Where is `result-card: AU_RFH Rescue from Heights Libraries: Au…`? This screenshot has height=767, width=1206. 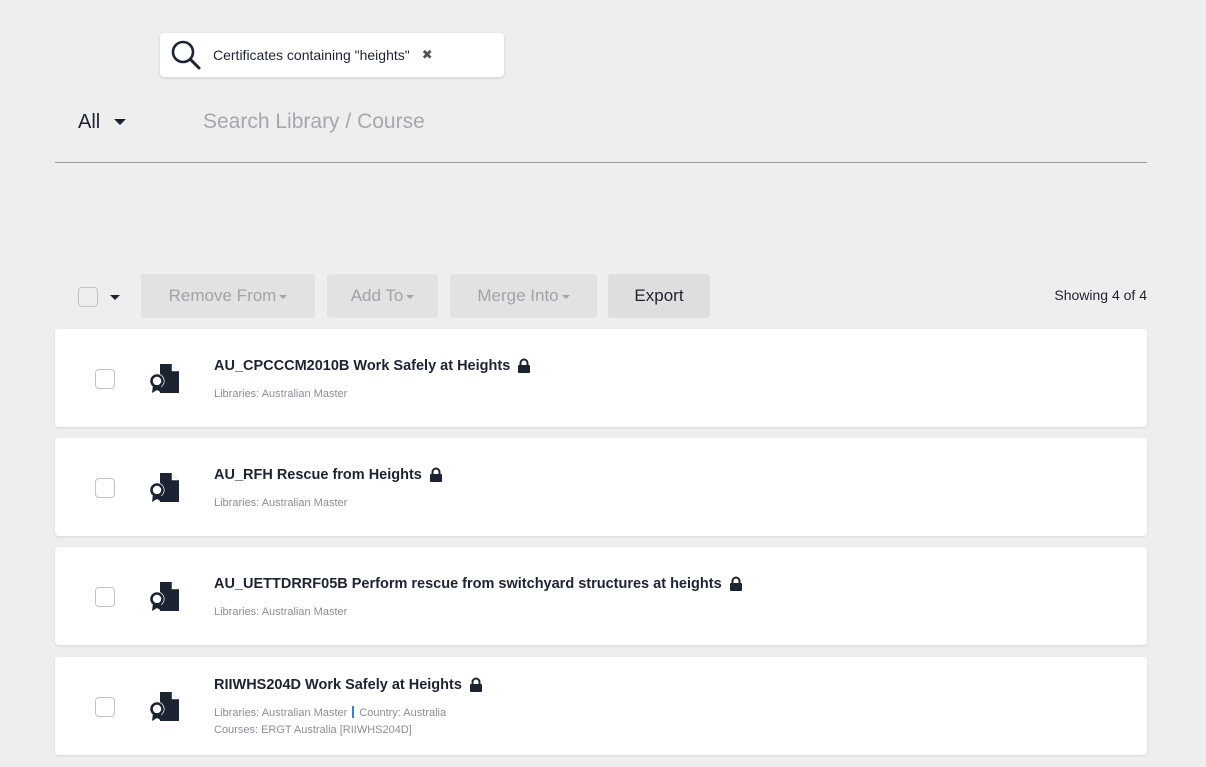
result-card: AU_RFH Rescue from Heights Libraries: Au… is located at coordinates (601, 487).